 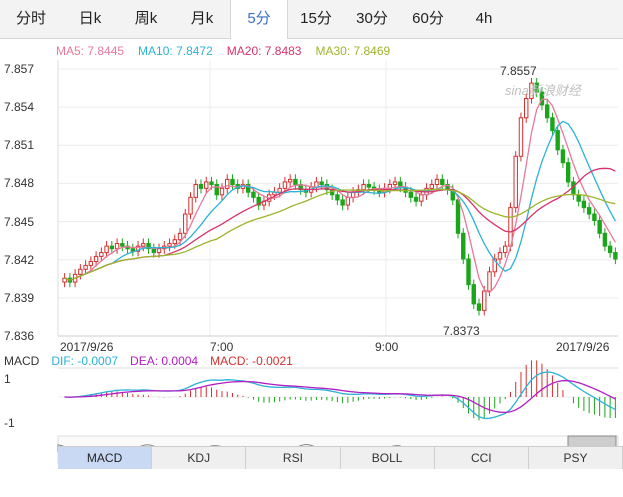 I want to click on macd-y-tick-bottom: -1, so click(x=9, y=423).